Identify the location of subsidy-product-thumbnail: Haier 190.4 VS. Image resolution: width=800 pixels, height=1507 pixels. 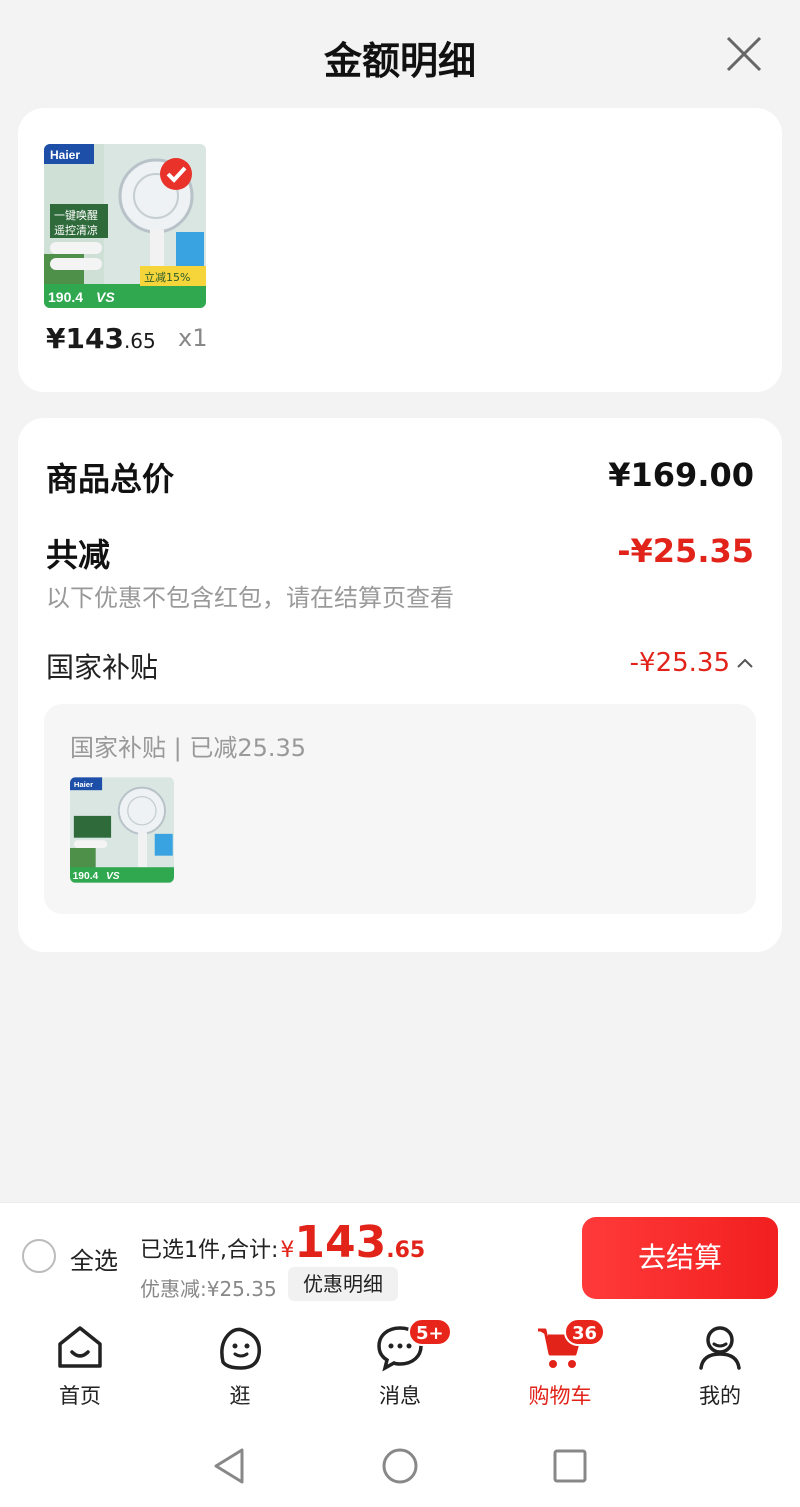
(122, 830).